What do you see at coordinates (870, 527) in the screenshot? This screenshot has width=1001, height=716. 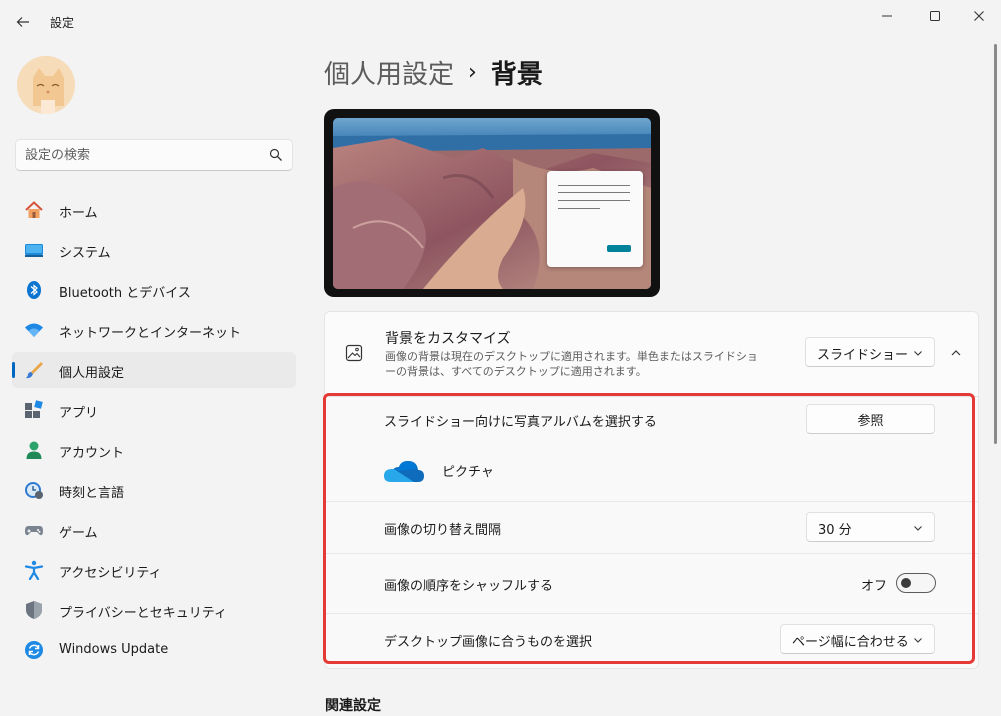 I see `interval-dropdown: 30 分` at bounding box center [870, 527].